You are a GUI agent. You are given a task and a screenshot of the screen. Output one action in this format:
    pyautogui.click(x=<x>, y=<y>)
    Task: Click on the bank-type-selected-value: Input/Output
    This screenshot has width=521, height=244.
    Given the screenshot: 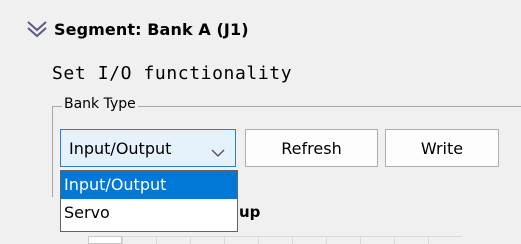 What is the action you would take?
    pyautogui.click(x=120, y=148)
    